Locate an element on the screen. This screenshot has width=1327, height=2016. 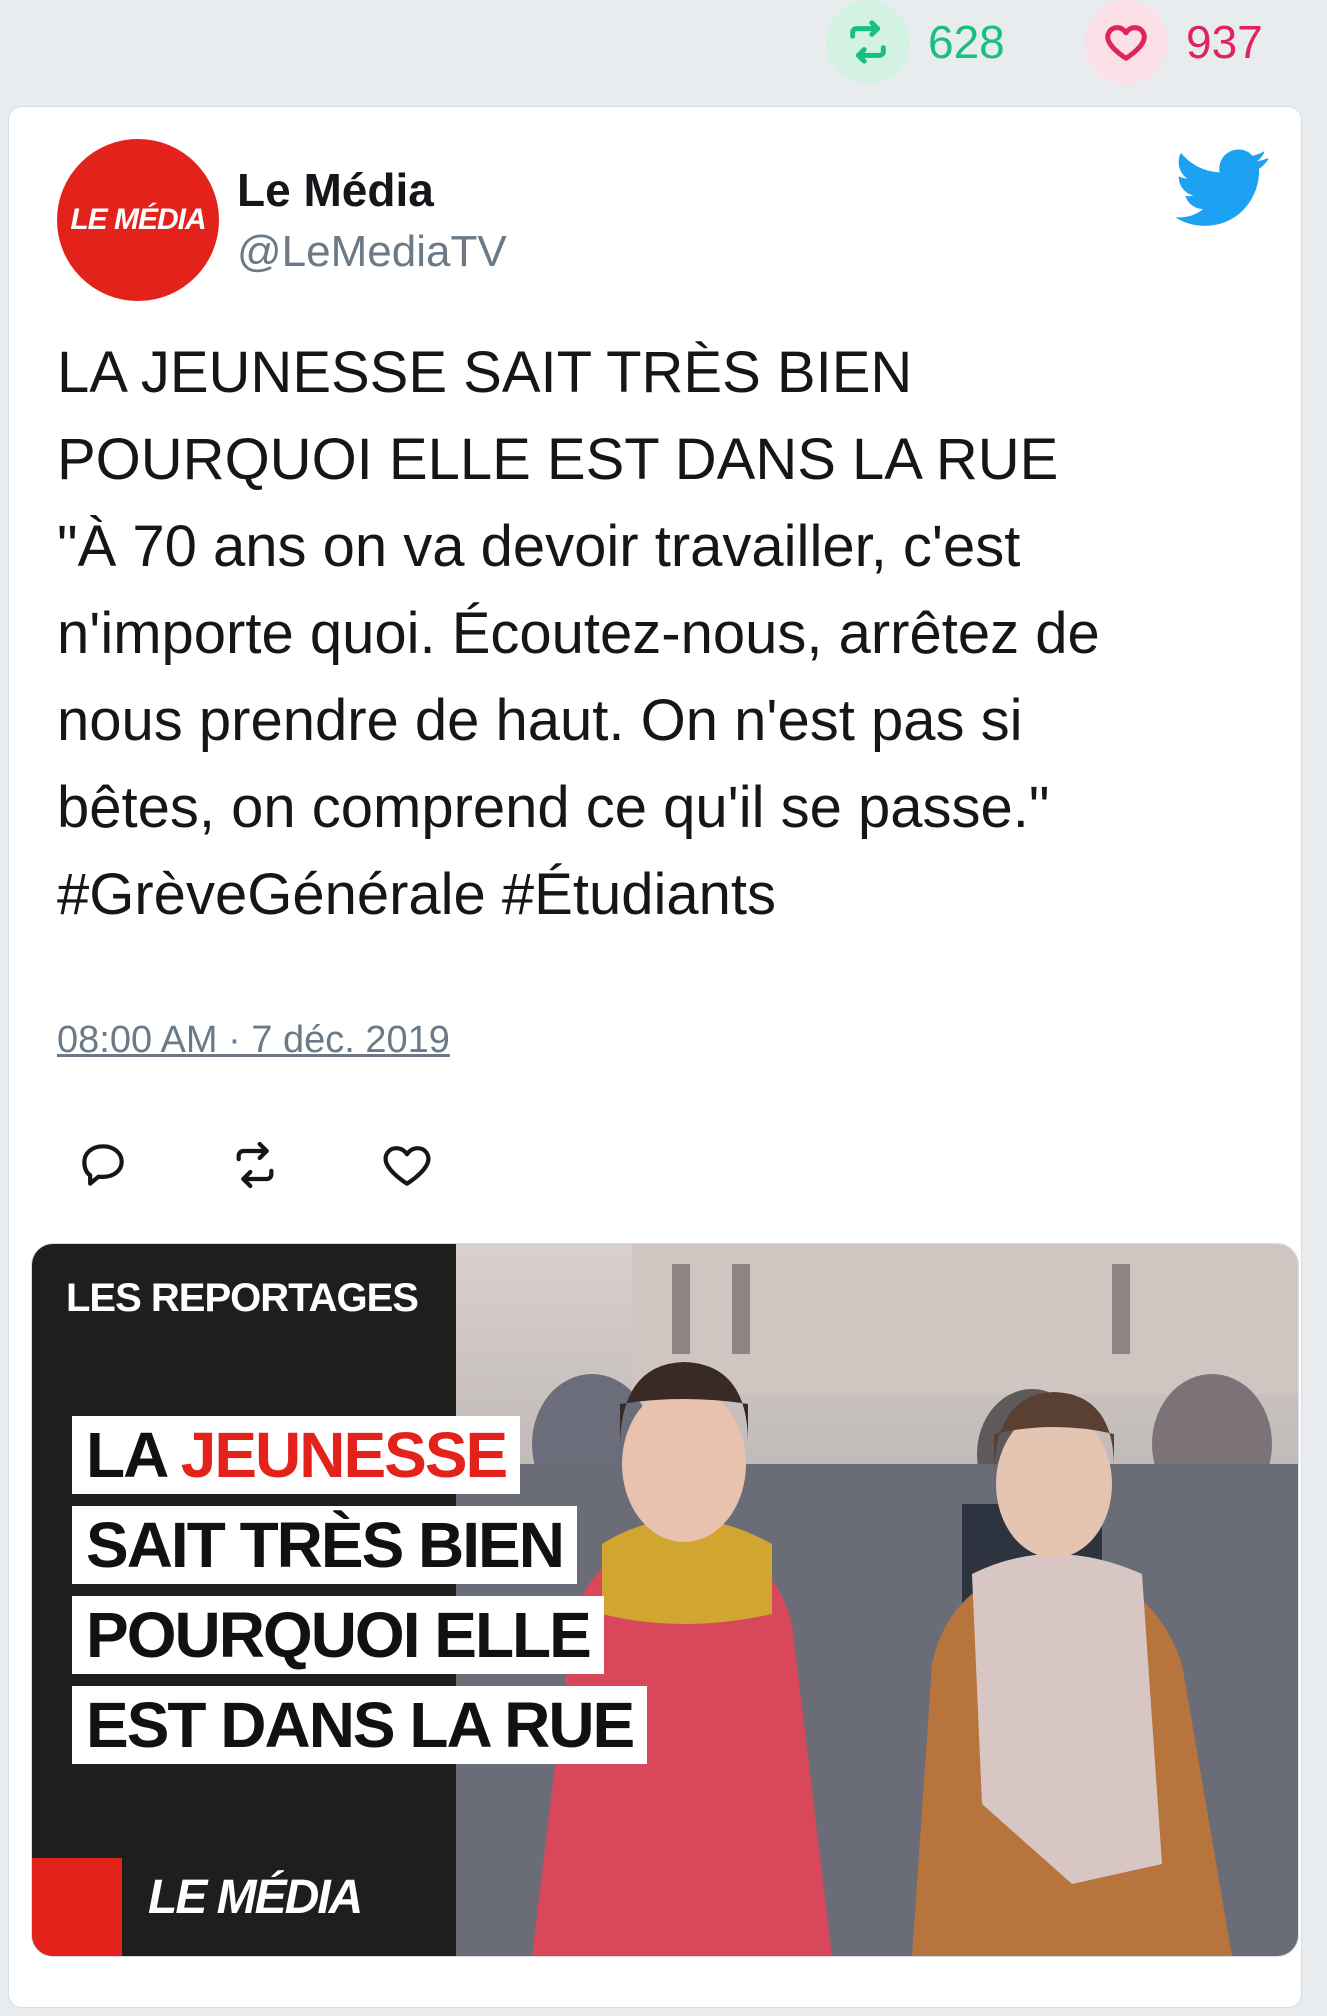
like-stat: 937 is located at coordinates (1173, 42).